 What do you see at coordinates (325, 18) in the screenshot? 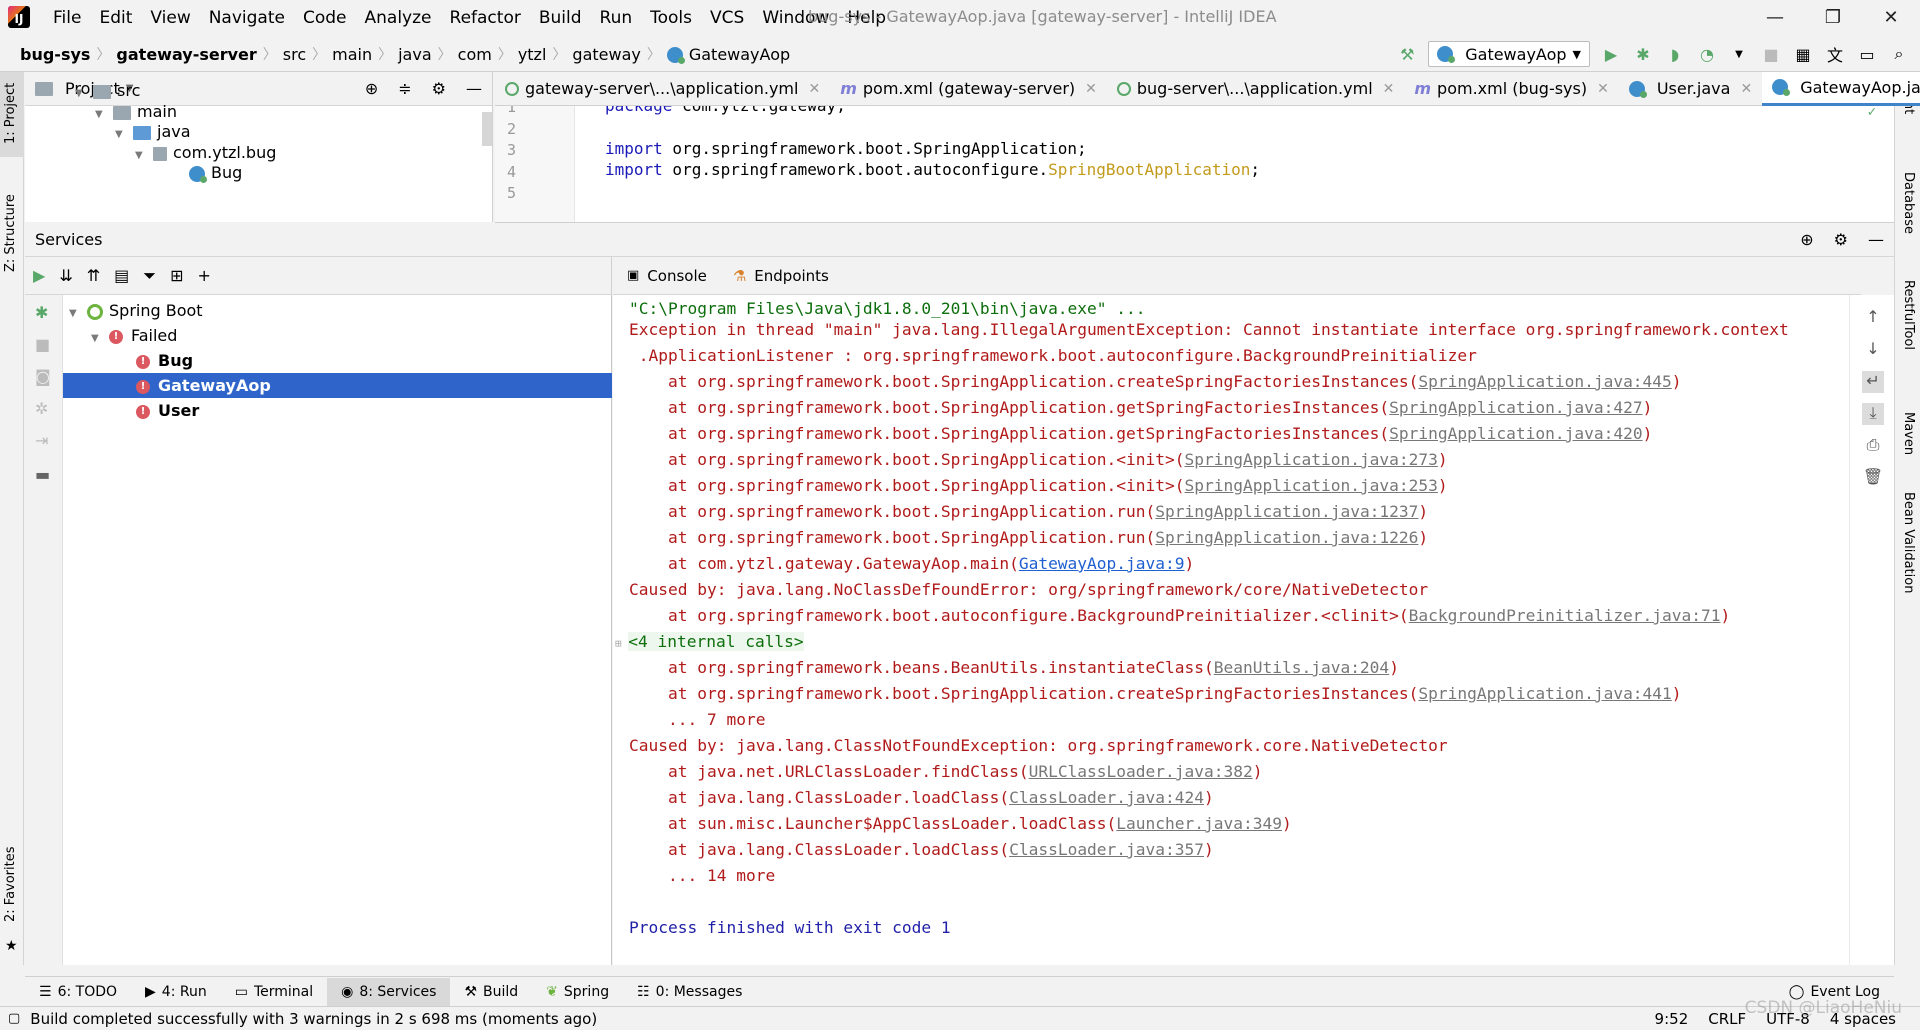
I see `menu-code: Code` at bounding box center [325, 18].